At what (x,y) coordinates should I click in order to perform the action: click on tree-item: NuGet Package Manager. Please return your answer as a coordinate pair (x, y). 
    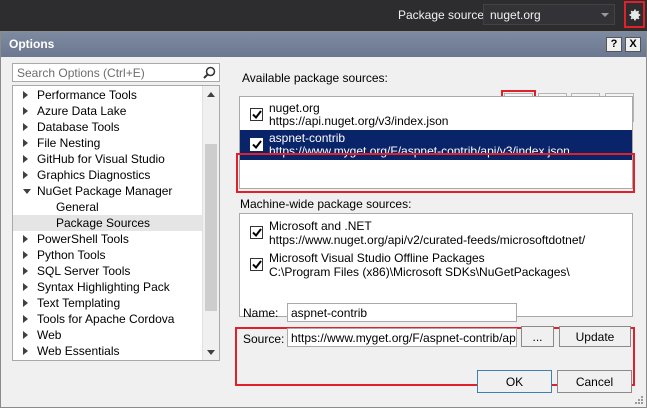
    Looking at the image, I should click on (108, 191).